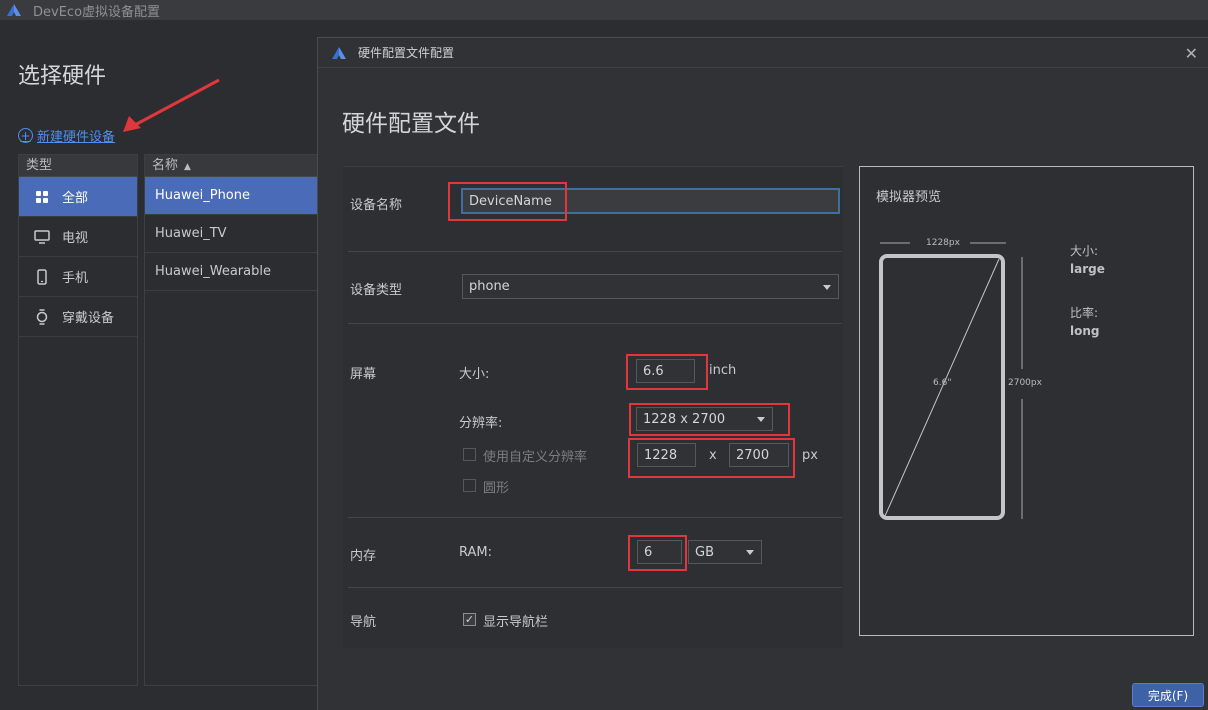  What do you see at coordinates (88, 318) in the screenshot?
I see `type-item-label: 穿戴设备` at bounding box center [88, 318].